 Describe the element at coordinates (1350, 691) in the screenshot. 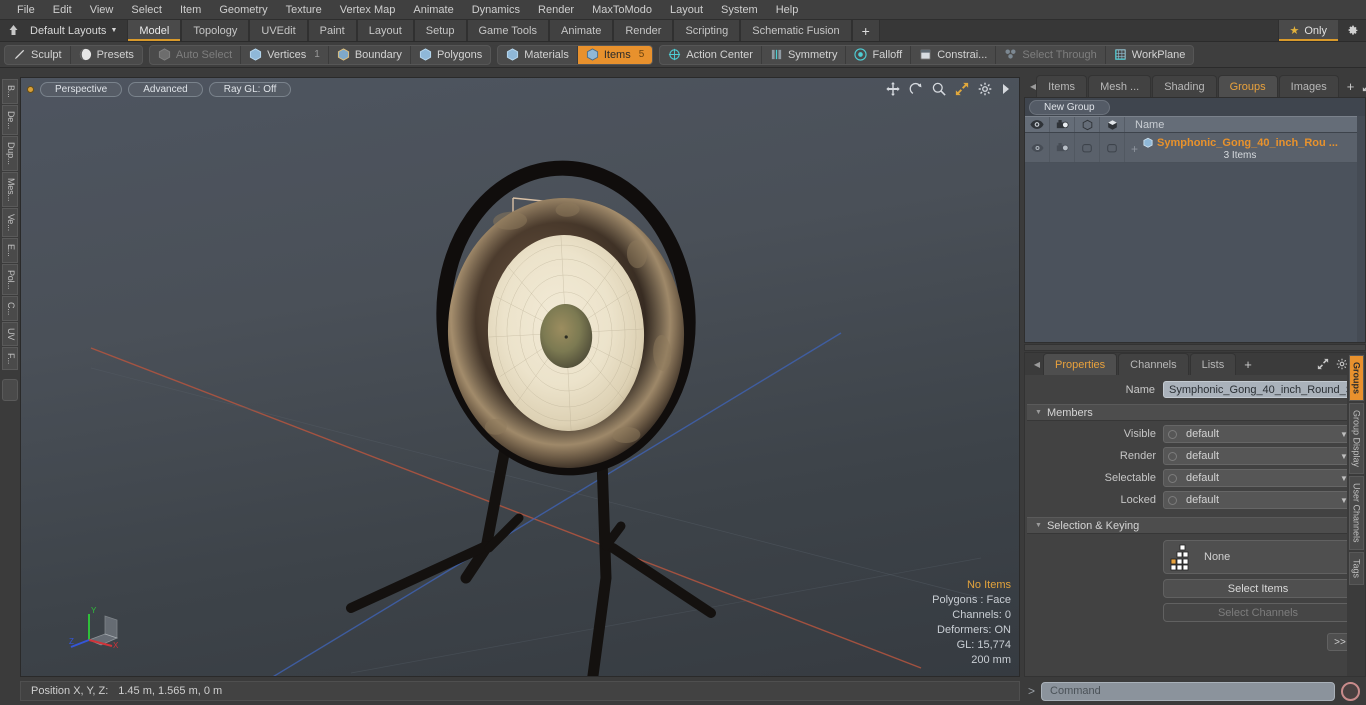

I see `record-button` at that location.